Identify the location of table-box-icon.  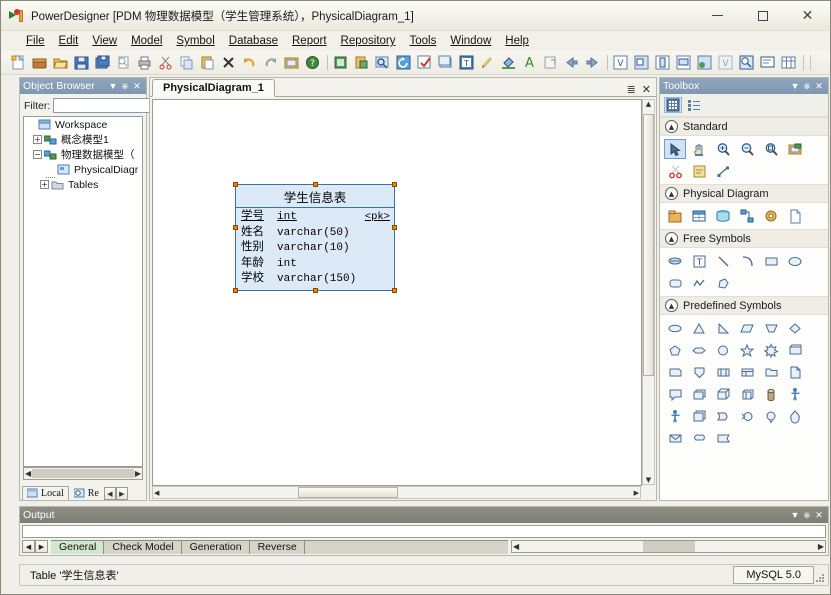
(747, 372).